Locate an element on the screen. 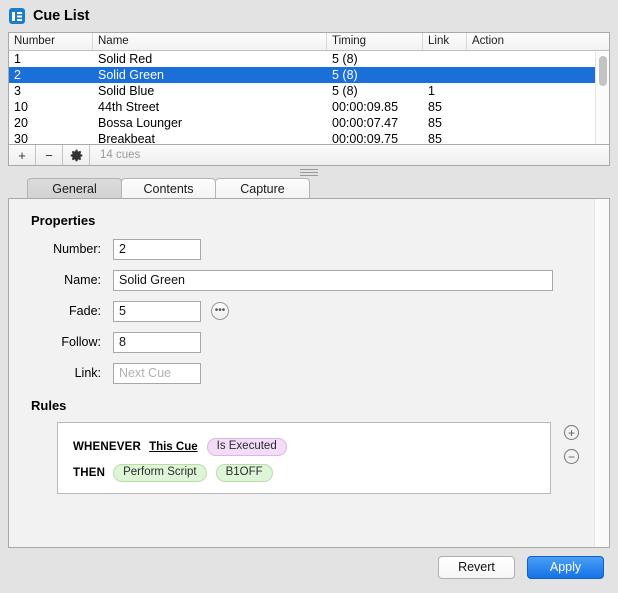 The image size is (618, 593). cell-name: 44th Street is located at coordinates (129, 107).